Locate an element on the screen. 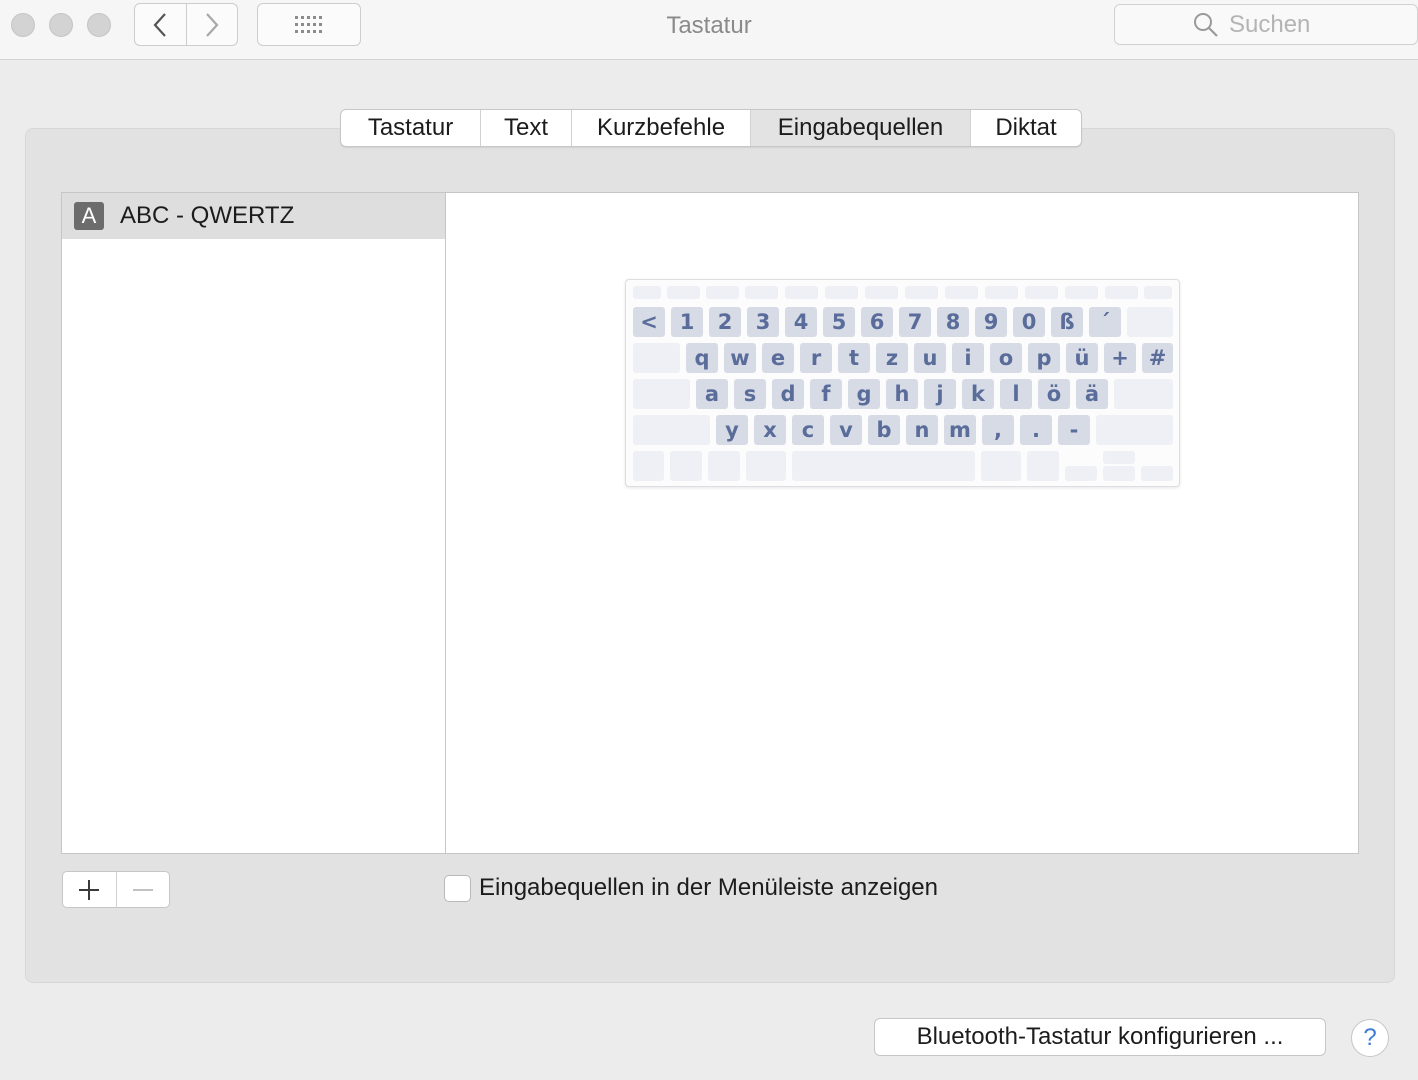 The image size is (1418, 1080). remove-input-source-button is located at coordinates (142, 889).